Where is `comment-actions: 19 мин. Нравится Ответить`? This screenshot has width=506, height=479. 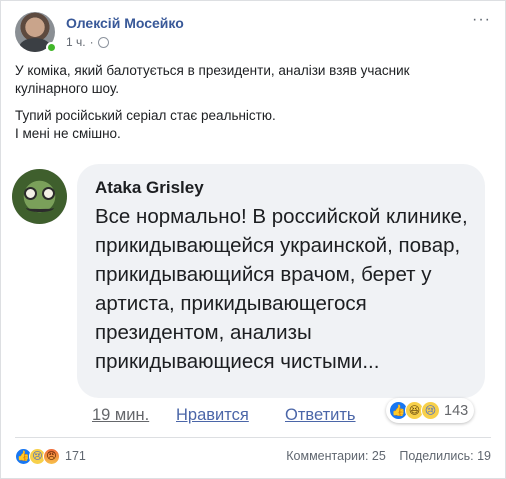
comment-actions: 19 мин. Нравится Ответить is located at coordinates (224, 415).